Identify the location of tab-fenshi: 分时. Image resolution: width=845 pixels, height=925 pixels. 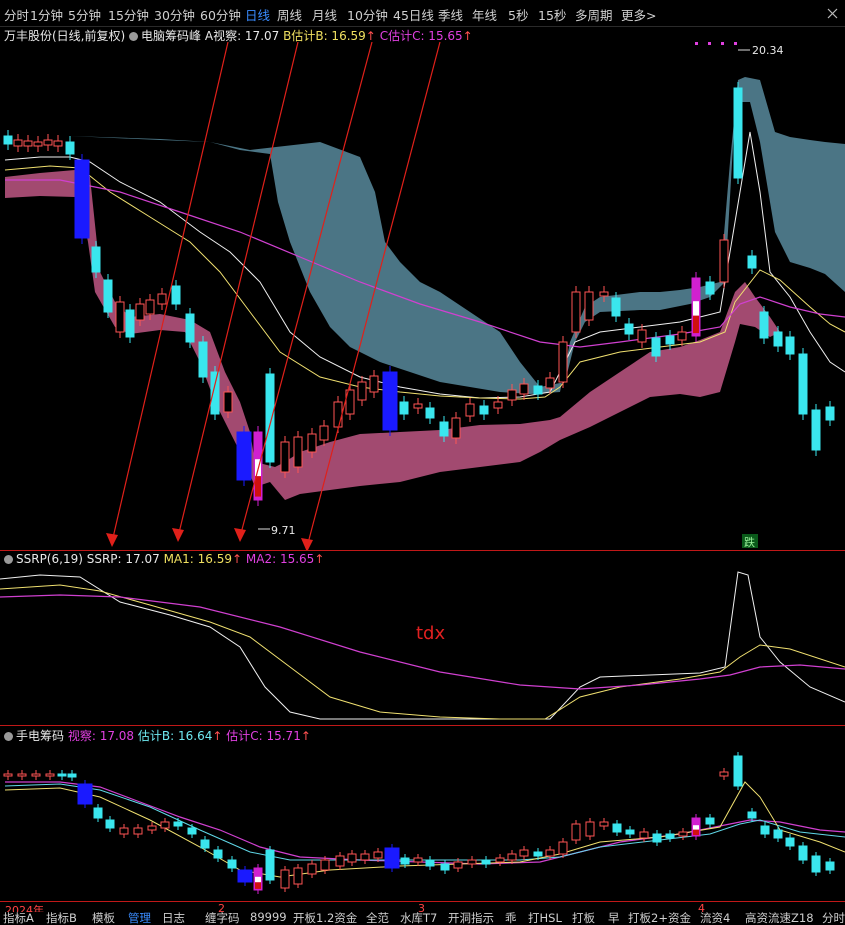
(833, 918).